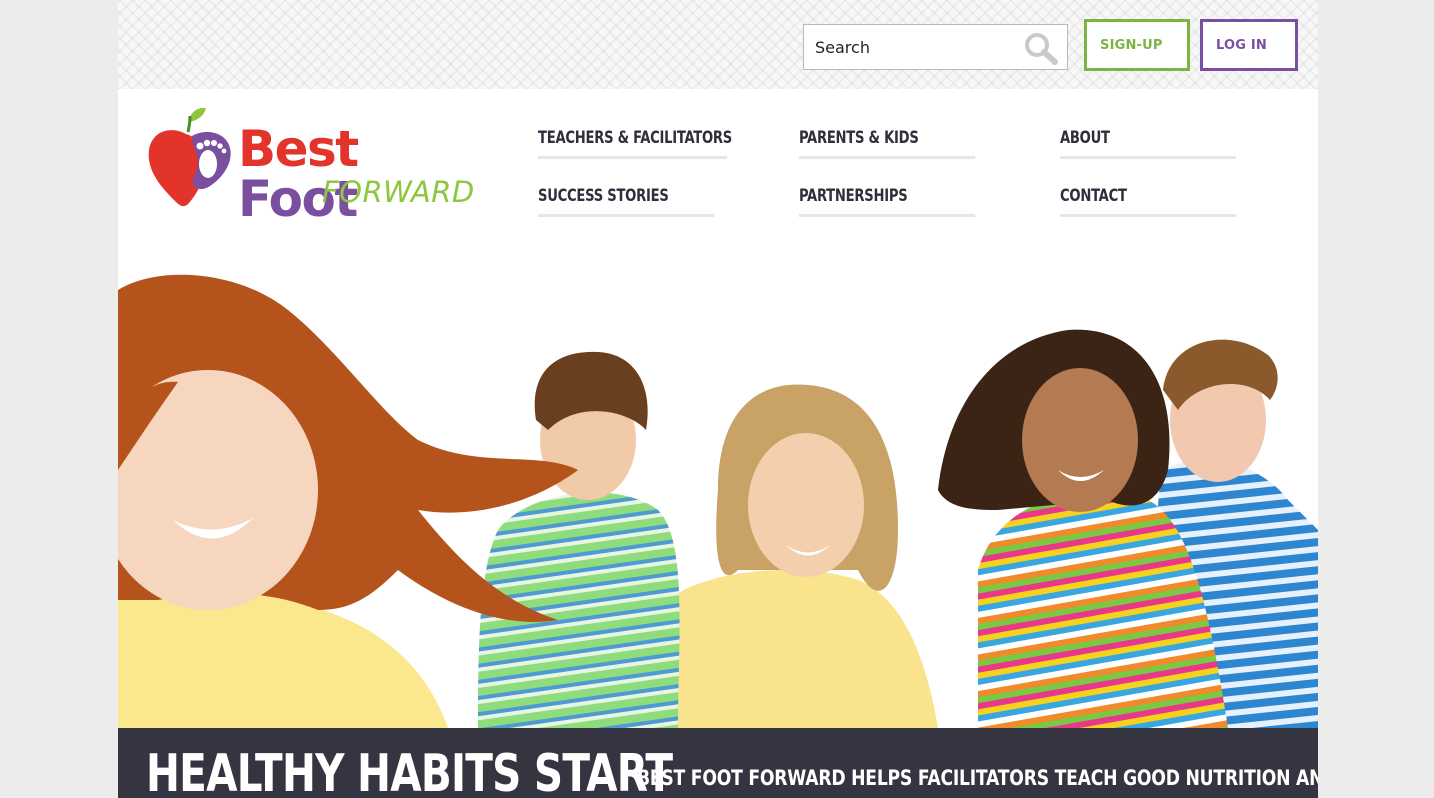 The width and height of the screenshot is (1434, 798). Describe the element at coordinates (718, 44) in the screenshot. I see `top-bar: SIGN-UP LOG IN` at that location.